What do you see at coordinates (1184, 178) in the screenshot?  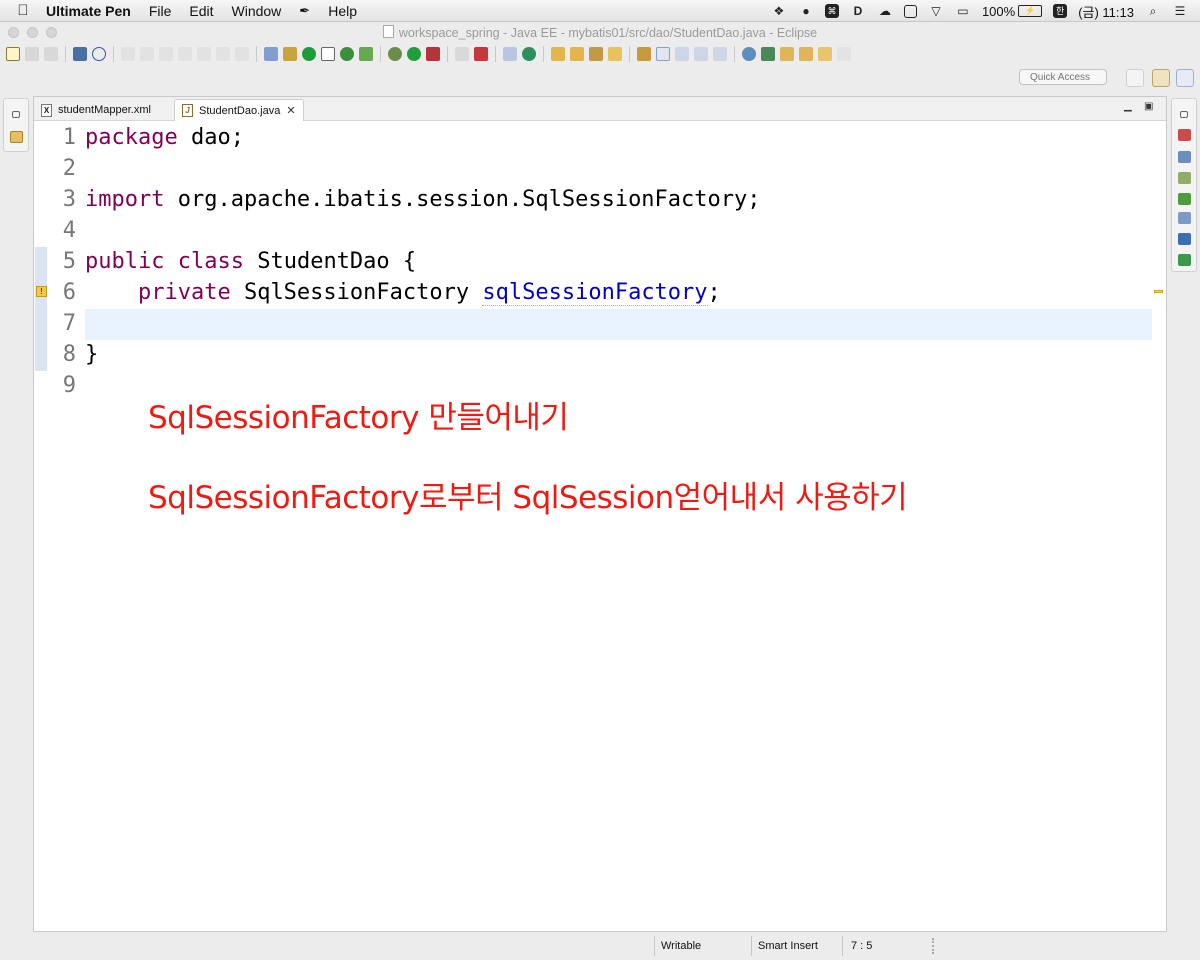 I see `hierarchy-icon` at bounding box center [1184, 178].